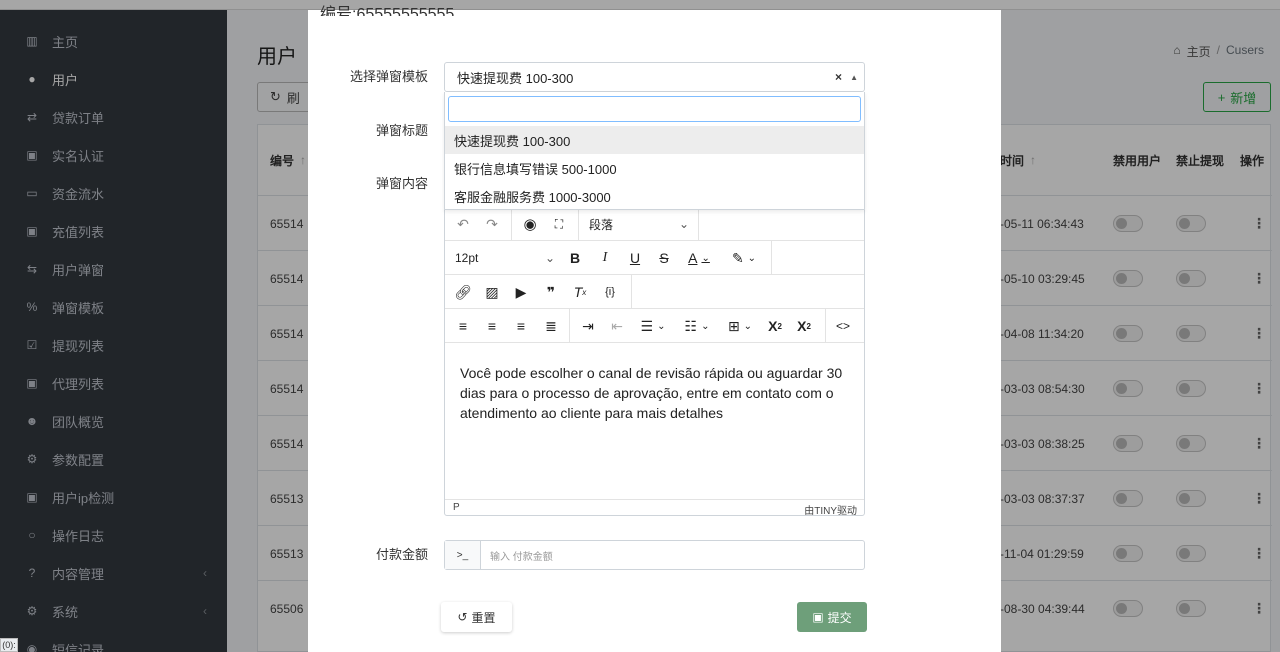 This screenshot has height=652, width=1280. What do you see at coordinates (654, 292) in the screenshot?
I see `editor-toolbar-row-3: 🔗︎ ▨ ▶ ❞ Tx {i}` at bounding box center [654, 292].